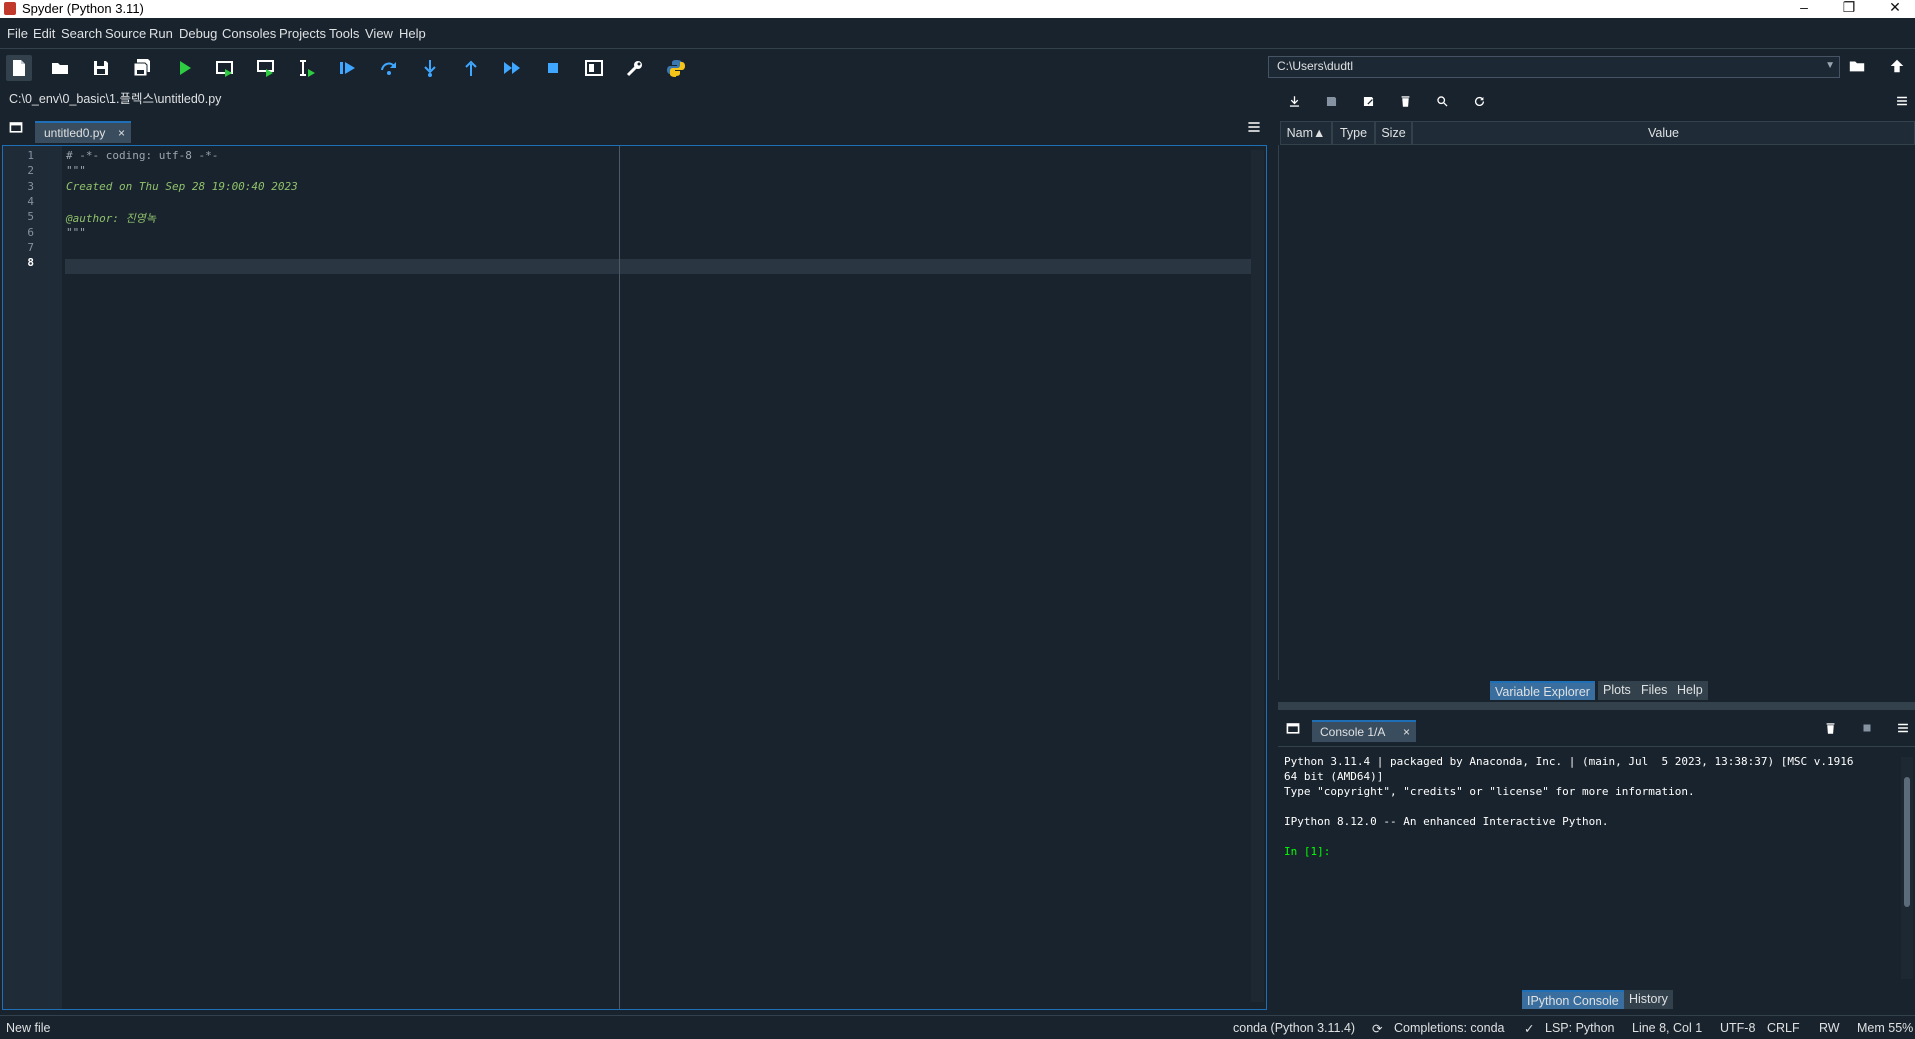 This screenshot has height=1039, width=1915. Describe the element at coordinates (182, 186) in the screenshot. I see `code-line: Created on Thu Sep 28 19:00:40 2023` at that location.